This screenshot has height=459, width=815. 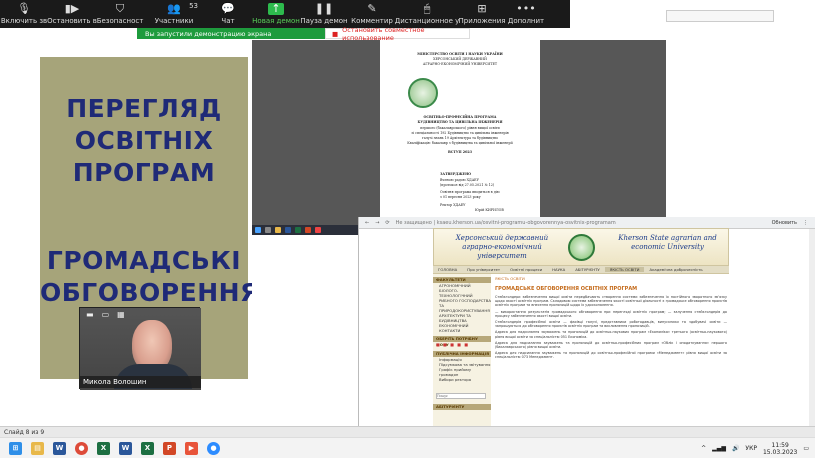 I want to click on sidebar-item-contacts: КОНТАКТИ, so click(x=462, y=330).